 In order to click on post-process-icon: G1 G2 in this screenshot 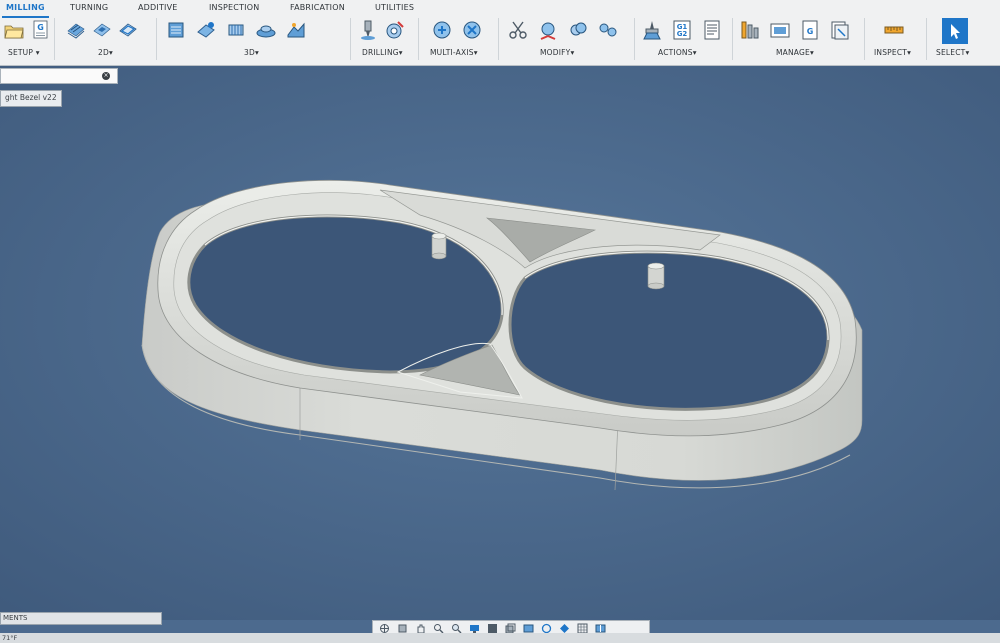, I will do `click(682, 30)`.